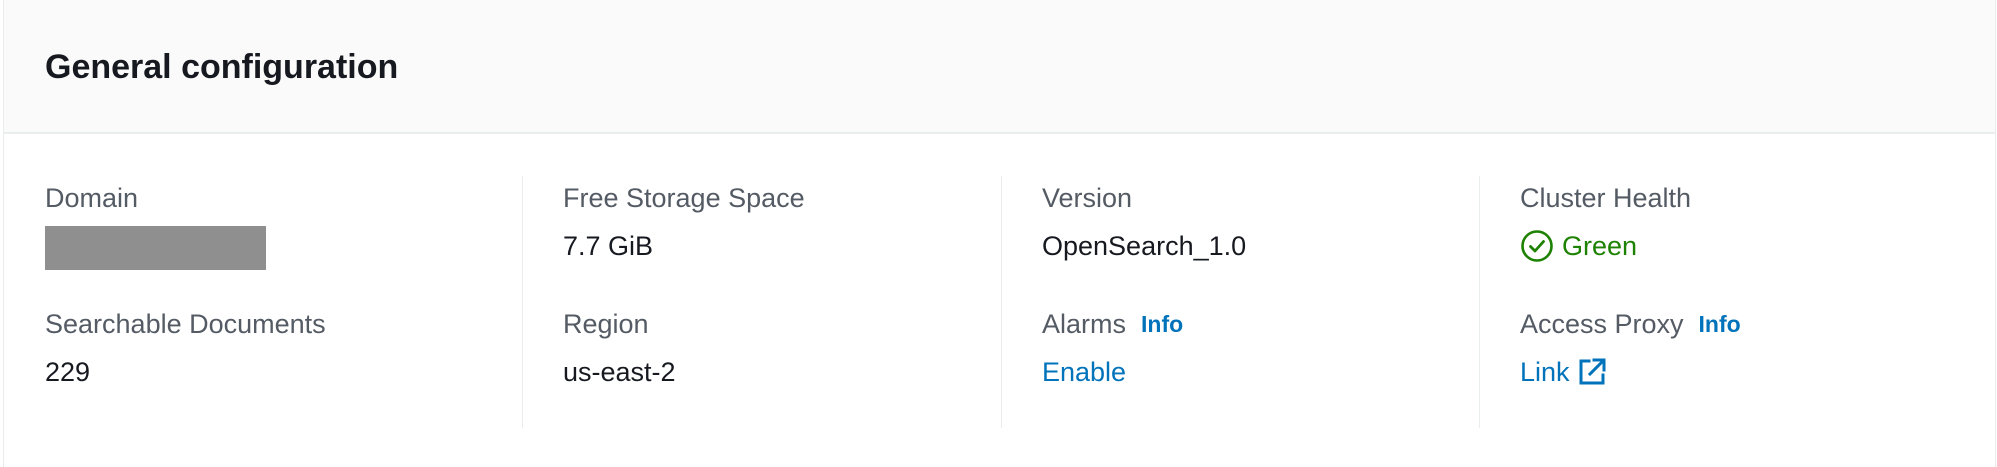 The width and height of the screenshot is (1997, 467). Describe the element at coordinates (1084, 324) in the screenshot. I see `alarms-label: Alarms` at that location.